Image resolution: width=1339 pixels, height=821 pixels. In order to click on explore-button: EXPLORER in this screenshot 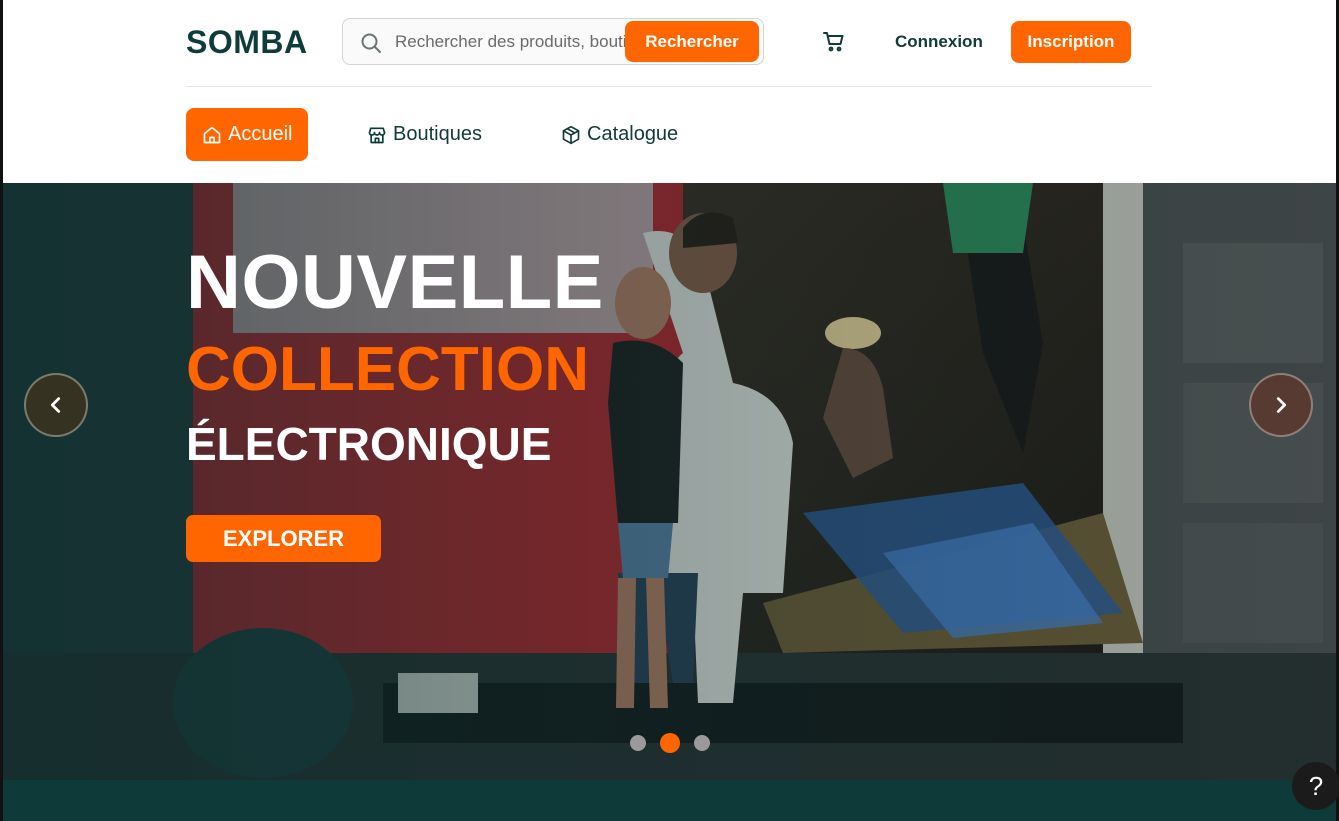, I will do `click(283, 538)`.